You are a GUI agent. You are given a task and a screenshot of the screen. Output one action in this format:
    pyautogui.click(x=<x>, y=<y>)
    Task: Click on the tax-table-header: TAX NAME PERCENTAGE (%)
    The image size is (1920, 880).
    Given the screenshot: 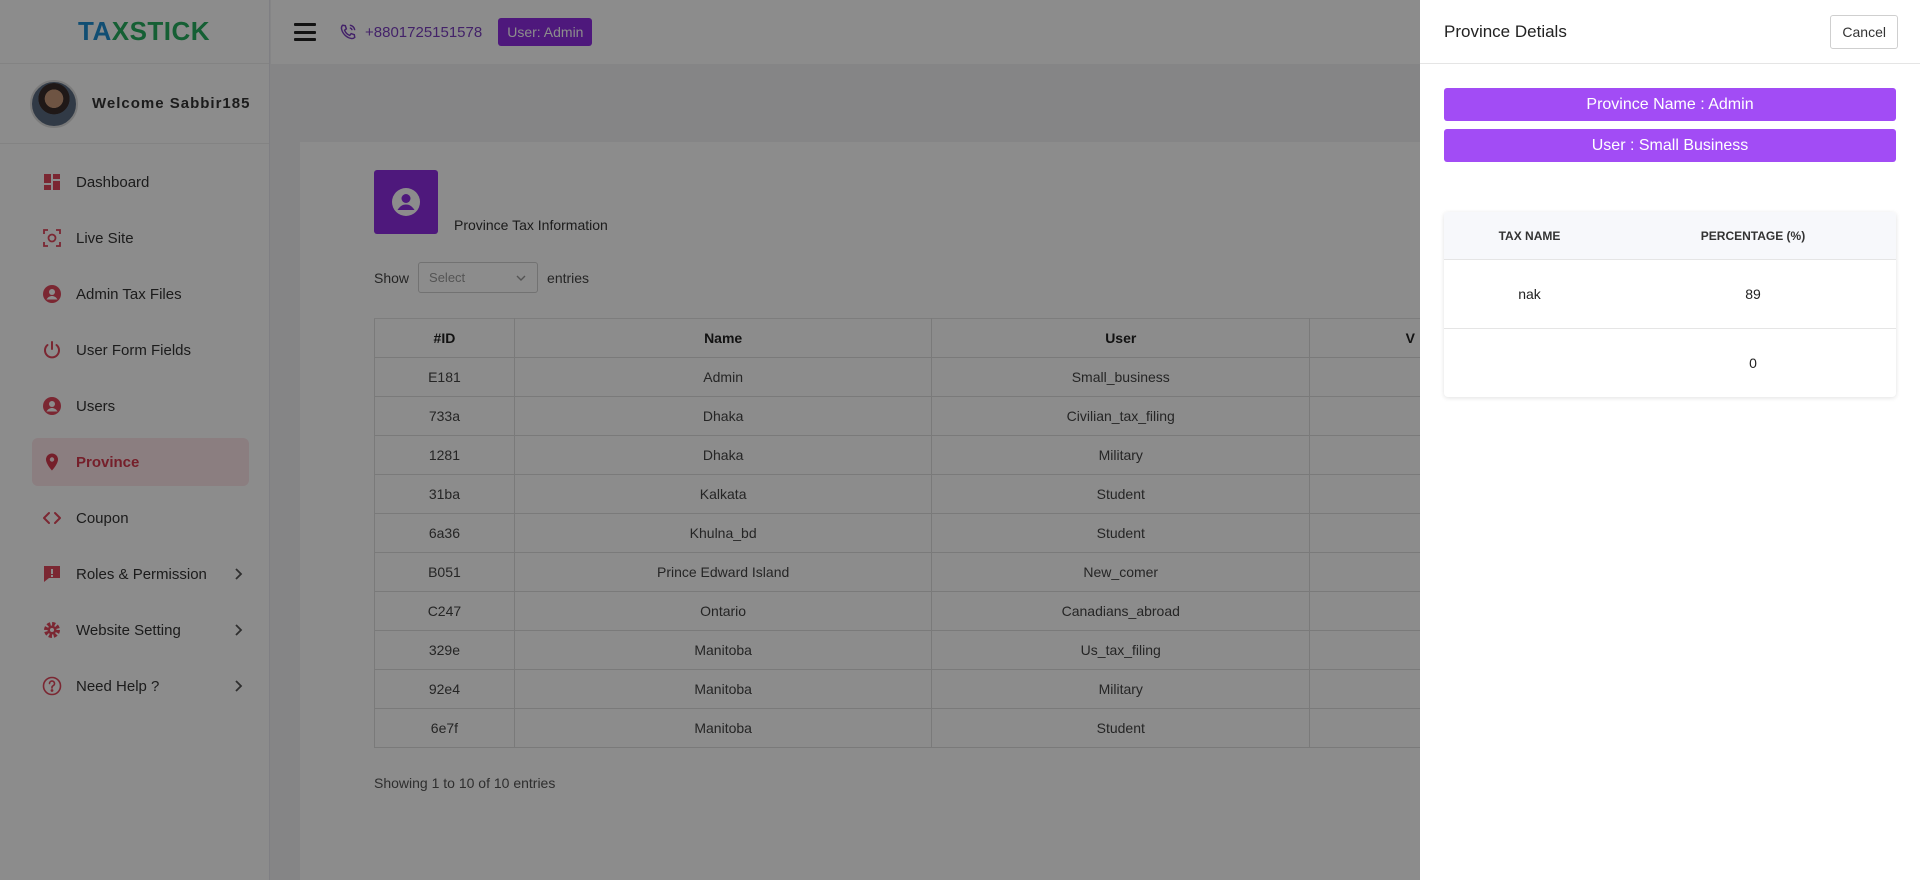 What is the action you would take?
    pyautogui.click(x=1670, y=235)
    